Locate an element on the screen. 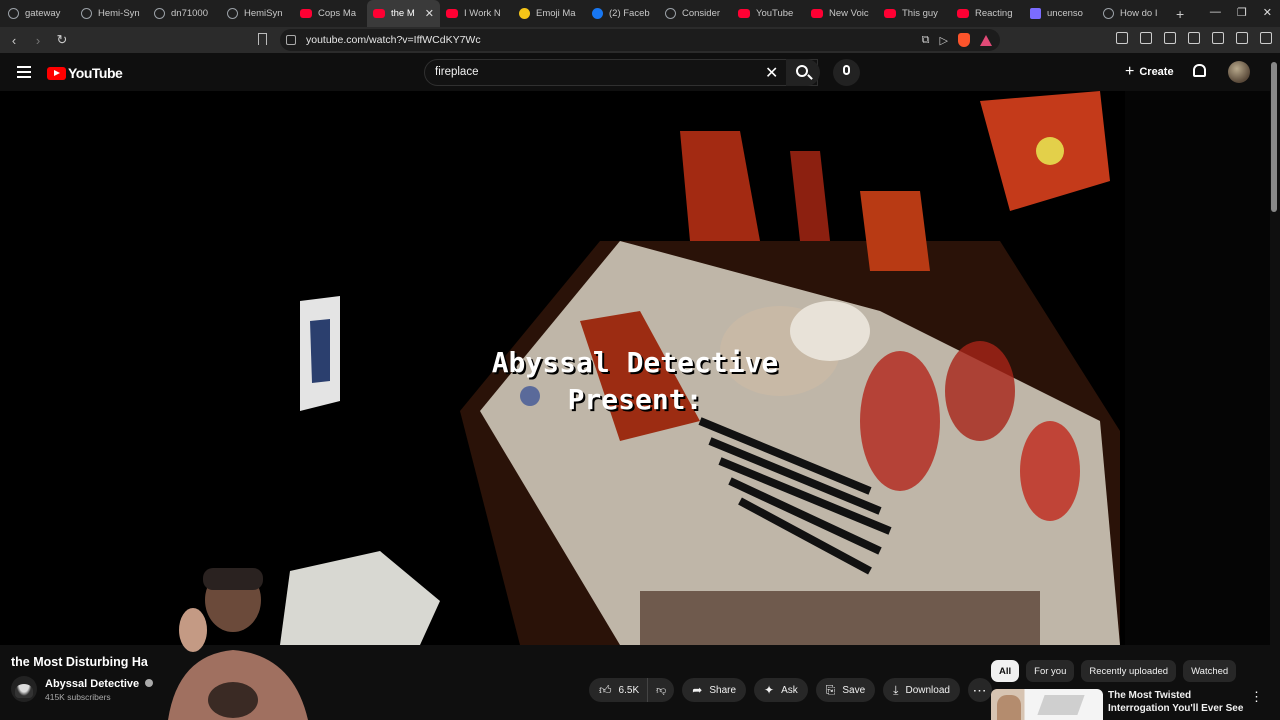 The width and height of the screenshot is (1280, 720). menu-icon is located at coordinates (1266, 38).